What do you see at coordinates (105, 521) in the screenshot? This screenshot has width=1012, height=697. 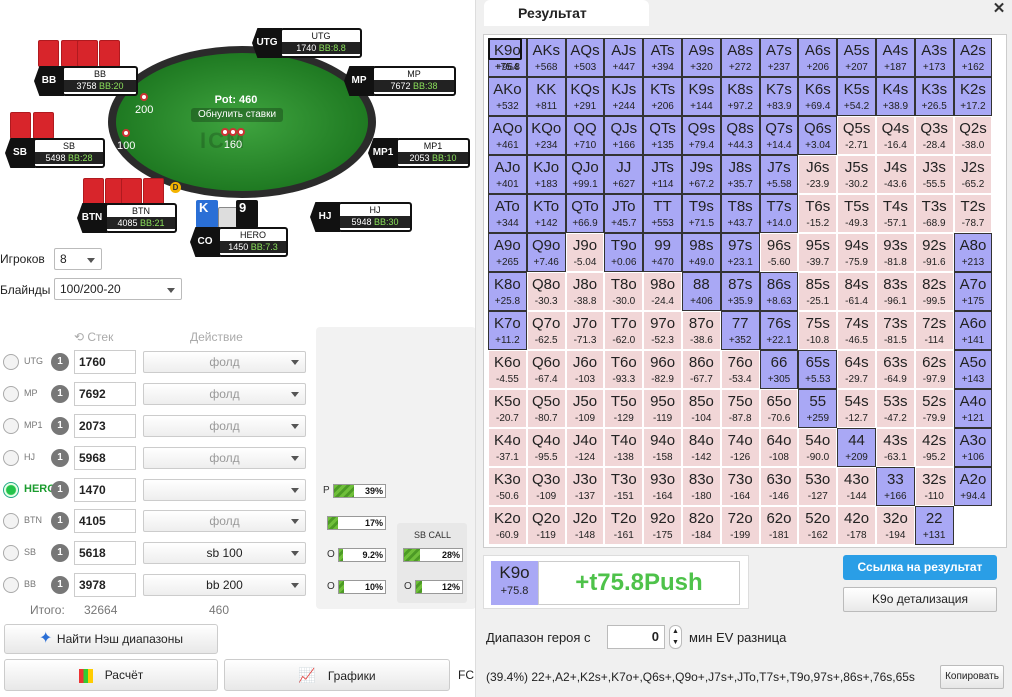 I see `stack-input: 4105` at bounding box center [105, 521].